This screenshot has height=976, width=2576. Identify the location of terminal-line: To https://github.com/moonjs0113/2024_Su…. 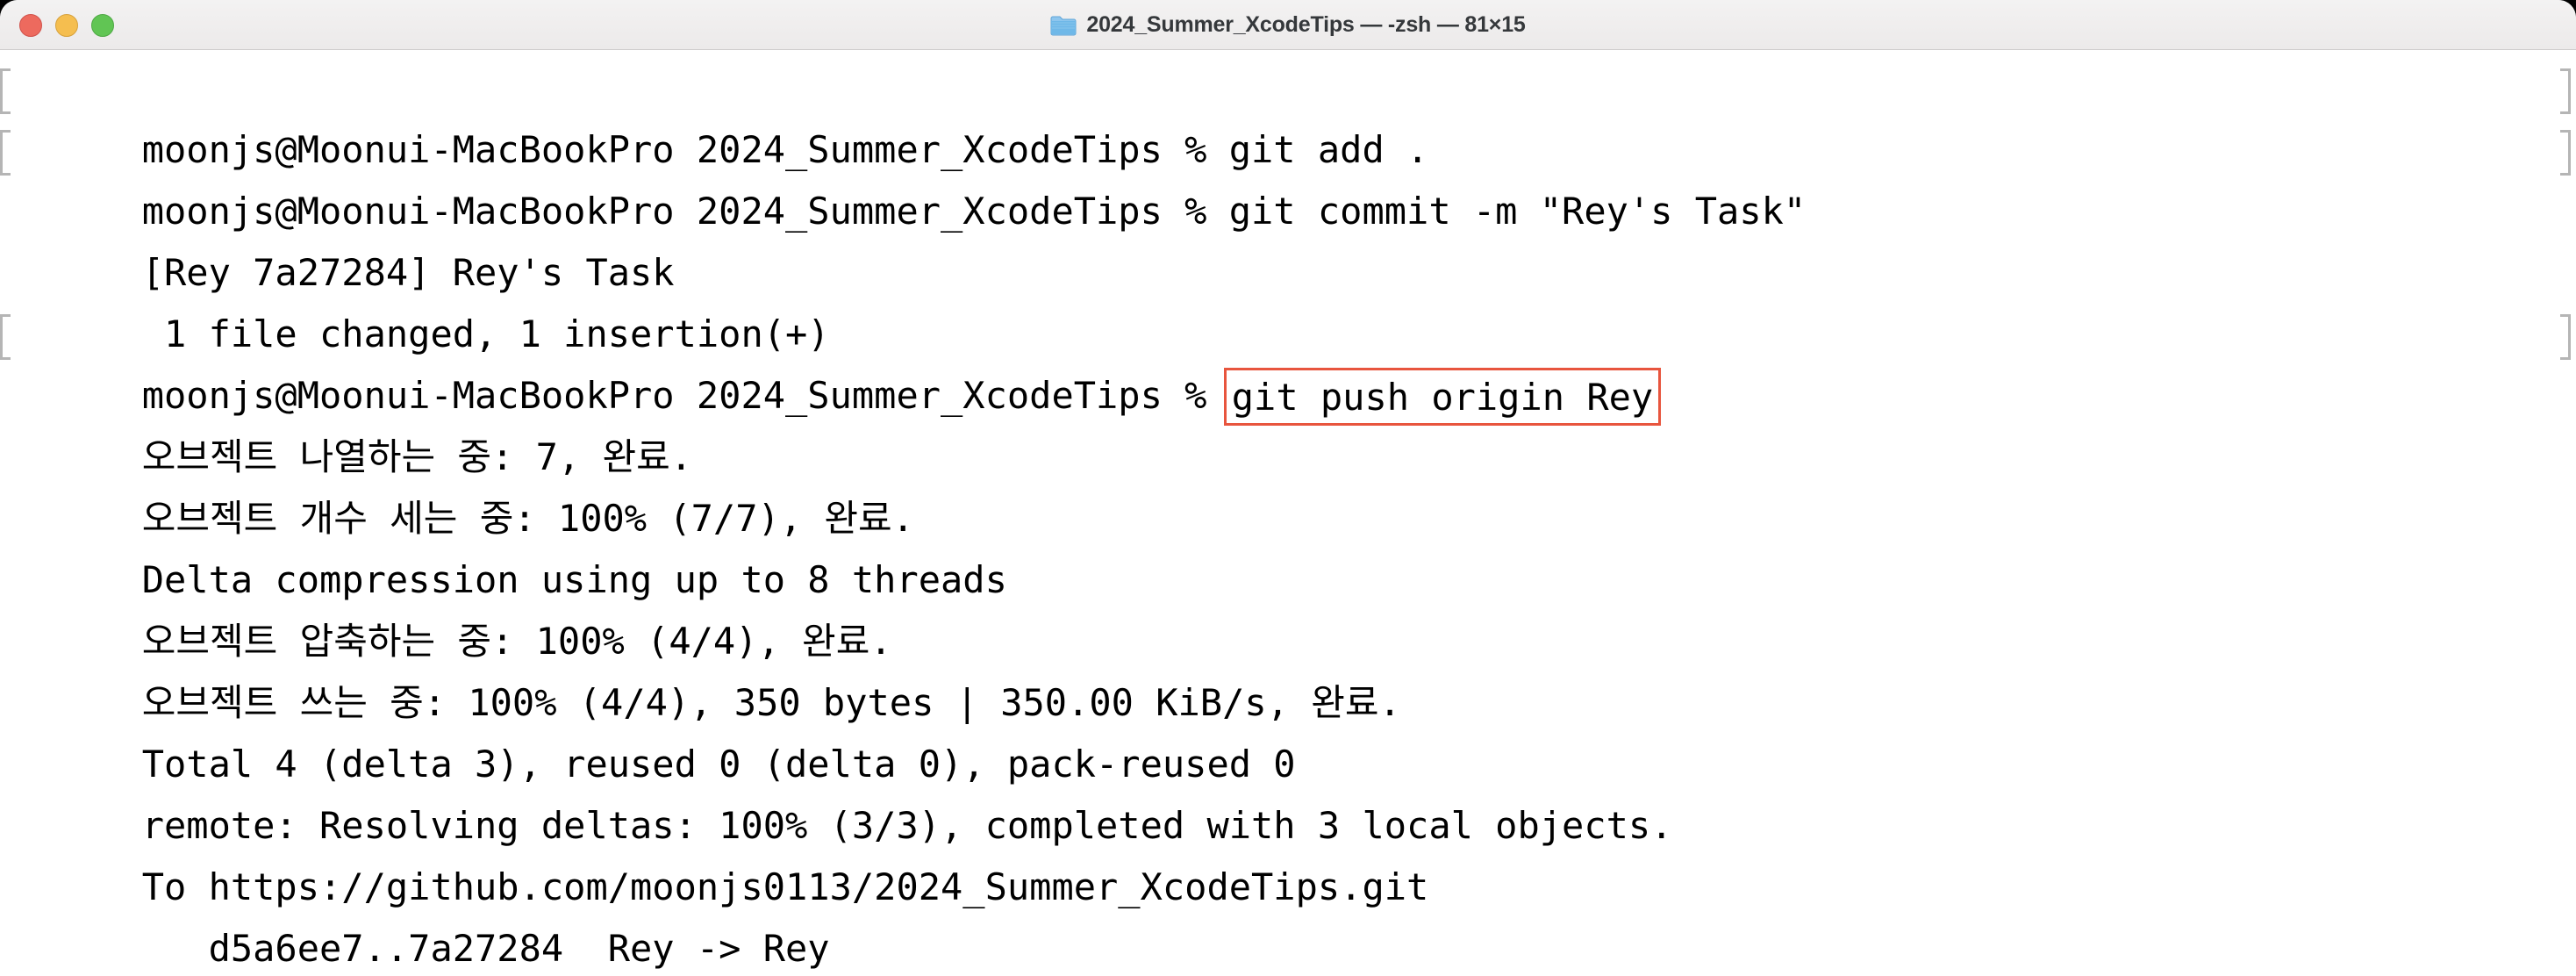
(1288, 851).